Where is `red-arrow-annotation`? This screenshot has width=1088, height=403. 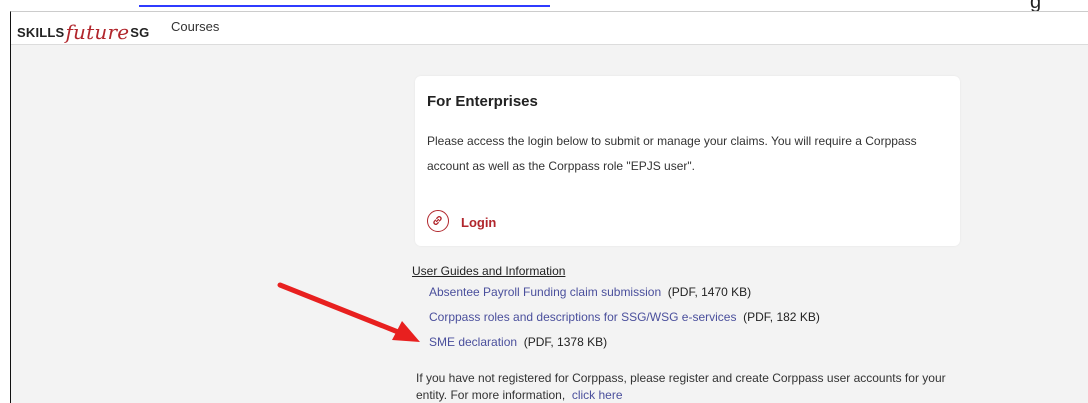
red-arrow-annotation is located at coordinates (348, 312).